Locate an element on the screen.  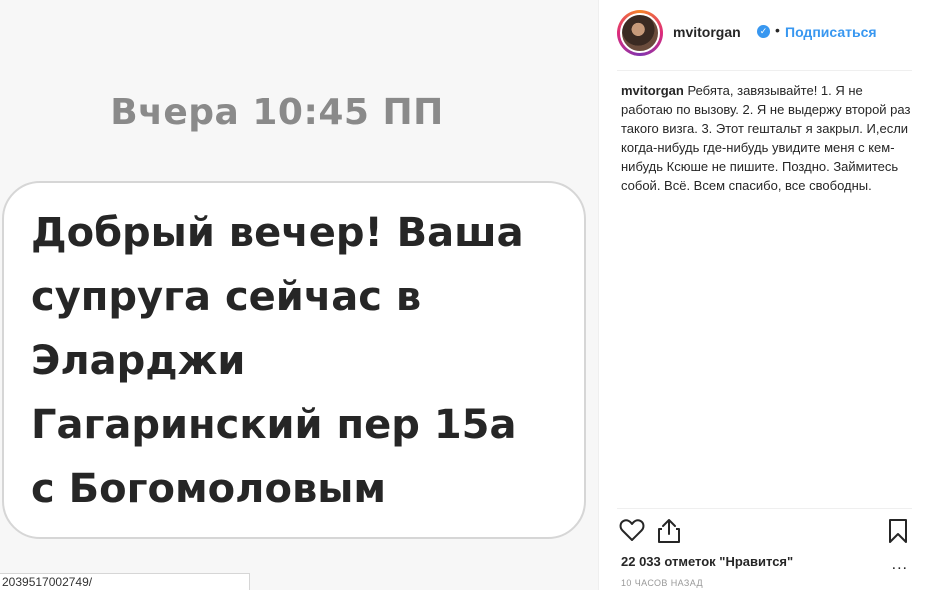
post-header: mvitorgan ✓ • Подписаться is located at coordinates (764, 33).